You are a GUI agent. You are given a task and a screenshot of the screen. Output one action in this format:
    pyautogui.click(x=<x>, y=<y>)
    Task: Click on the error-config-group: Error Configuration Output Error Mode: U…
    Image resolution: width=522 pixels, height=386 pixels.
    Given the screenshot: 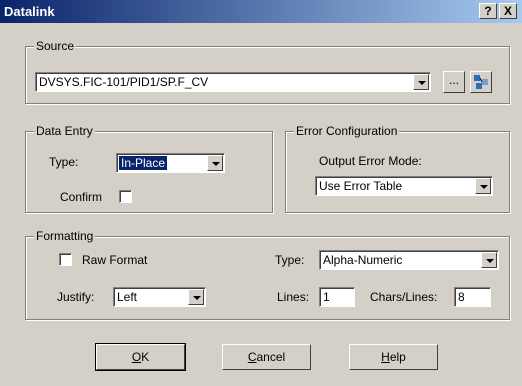 What is the action you would take?
    pyautogui.click(x=397, y=168)
    